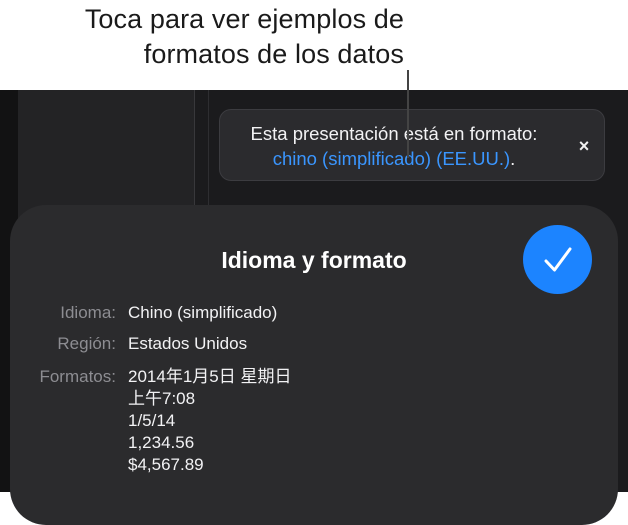 This screenshot has height=525, width=628. I want to click on formats-label: Formatos:, so click(77, 376).